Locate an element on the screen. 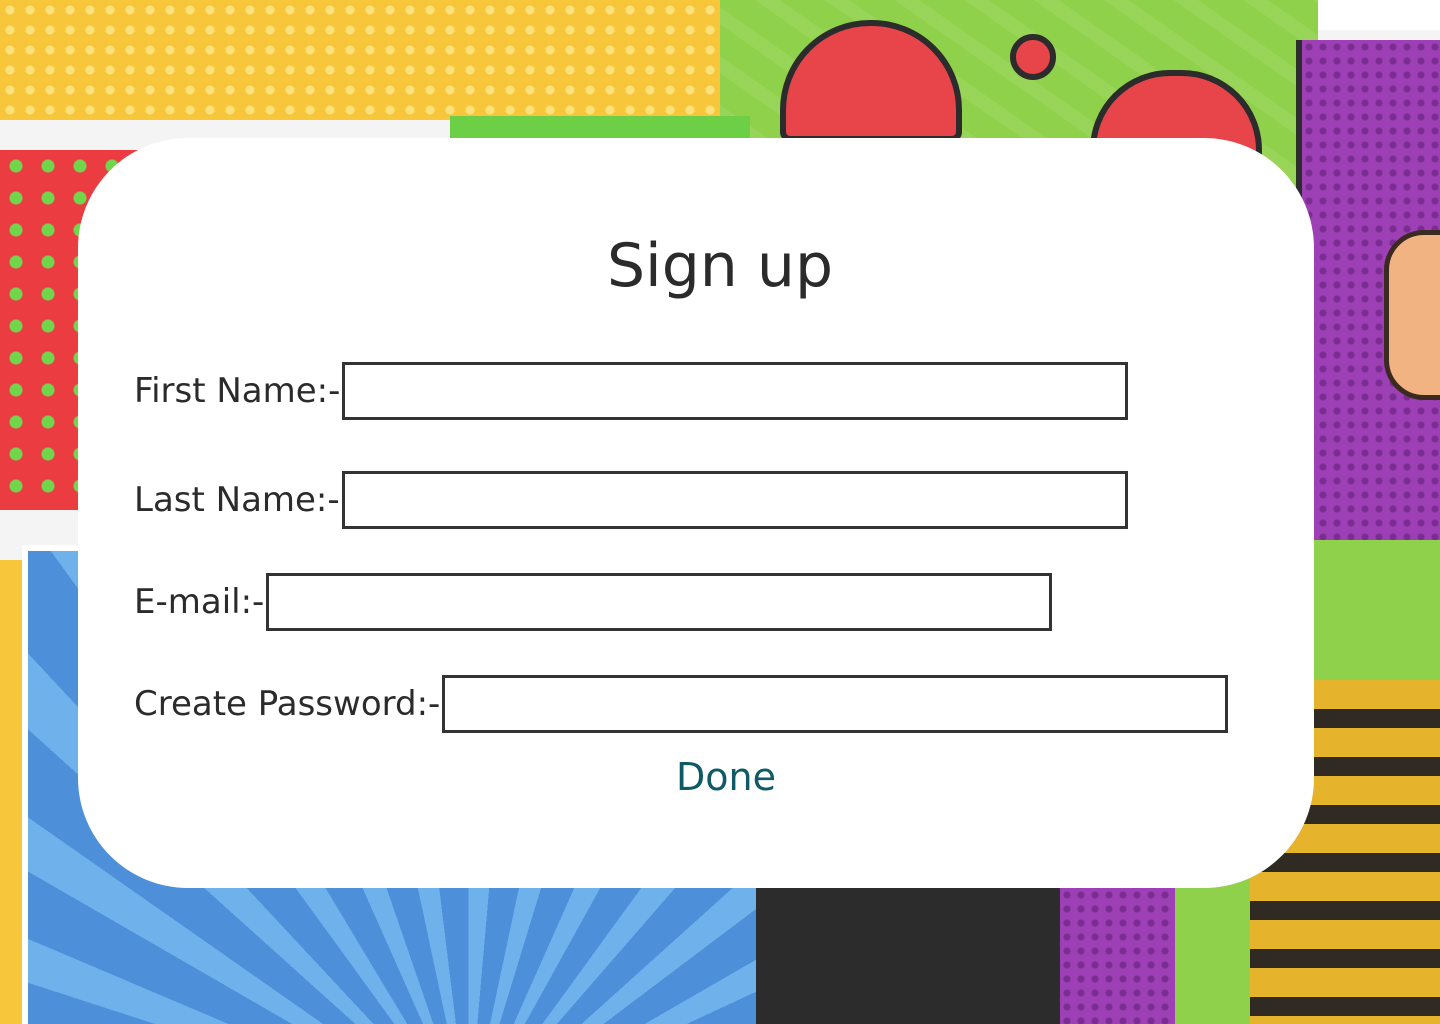 The image size is (1440, 1024). email-label: E-mail:- is located at coordinates (199, 602).